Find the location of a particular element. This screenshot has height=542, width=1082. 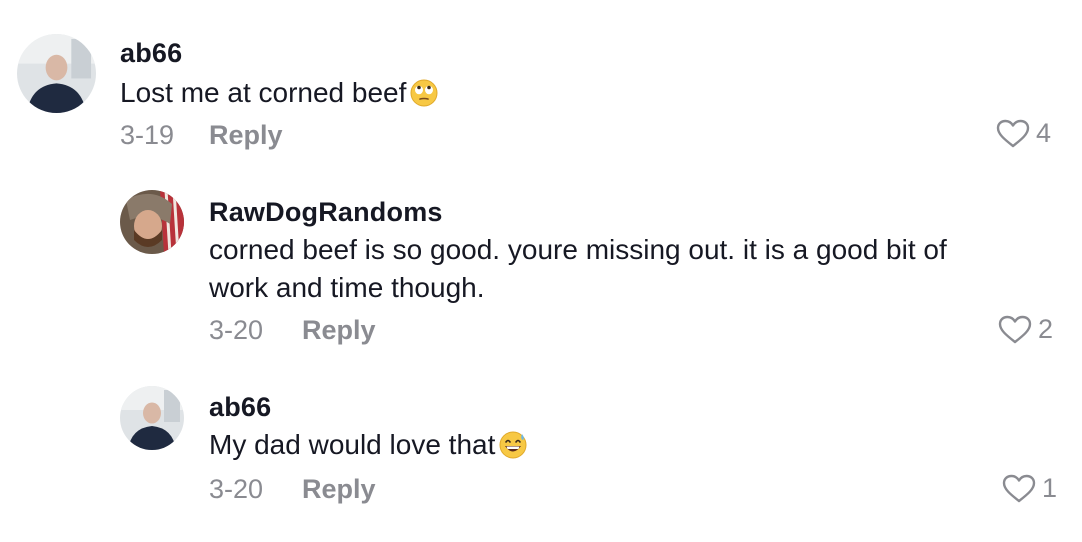

comment-text-line-2: work and time though. is located at coordinates (347, 287).